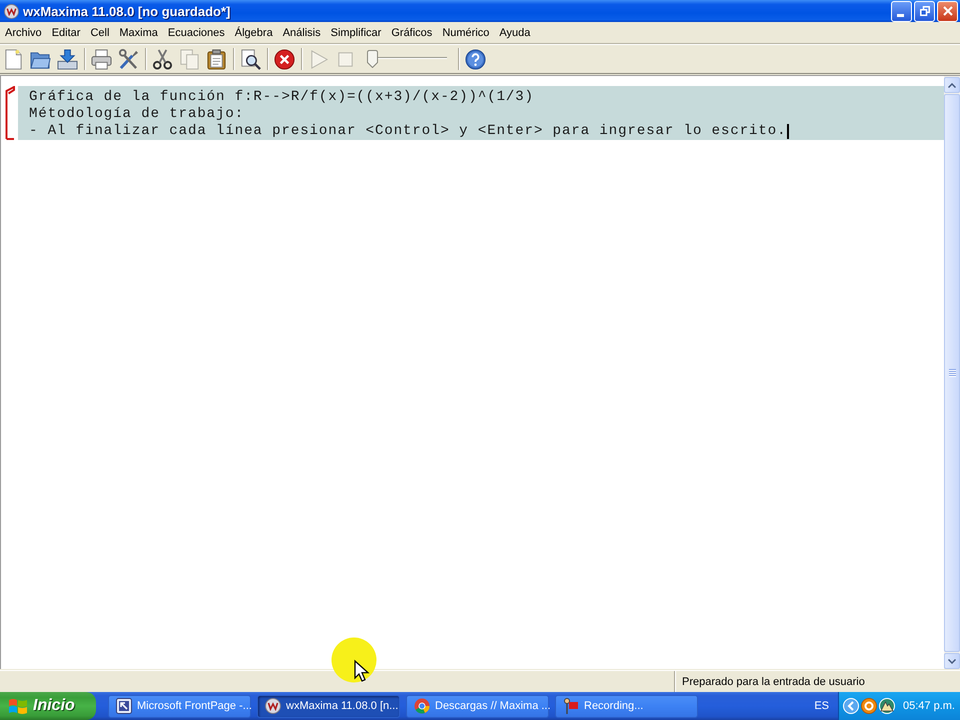  What do you see at coordinates (124, 706) in the screenshot?
I see `square-arrow-icon` at bounding box center [124, 706].